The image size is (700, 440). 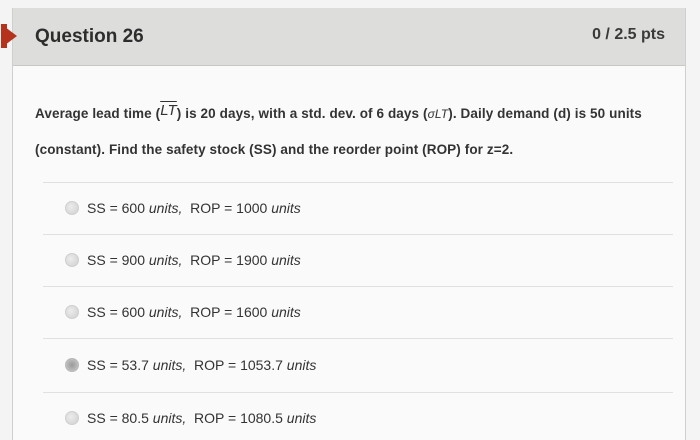 I want to click on question-text-part1: Average lead time (, so click(x=98, y=113).